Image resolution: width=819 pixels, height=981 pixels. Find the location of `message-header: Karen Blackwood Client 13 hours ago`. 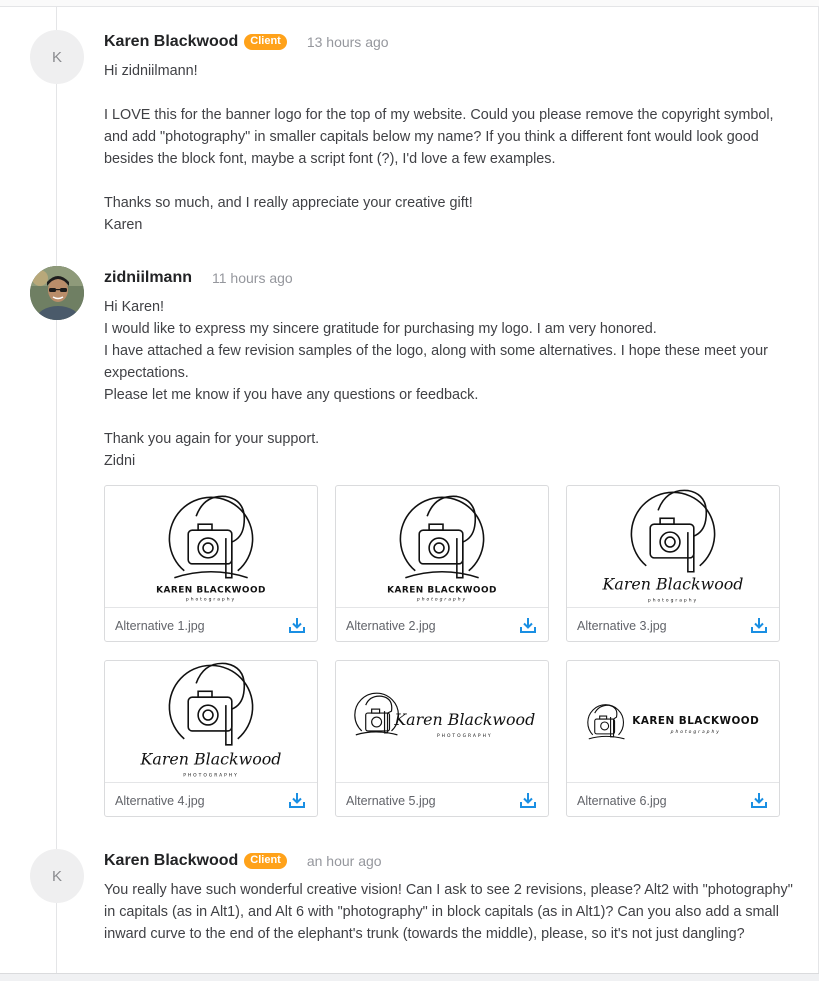

message-header: Karen Blackwood Client 13 hours ago is located at coordinates (449, 42).